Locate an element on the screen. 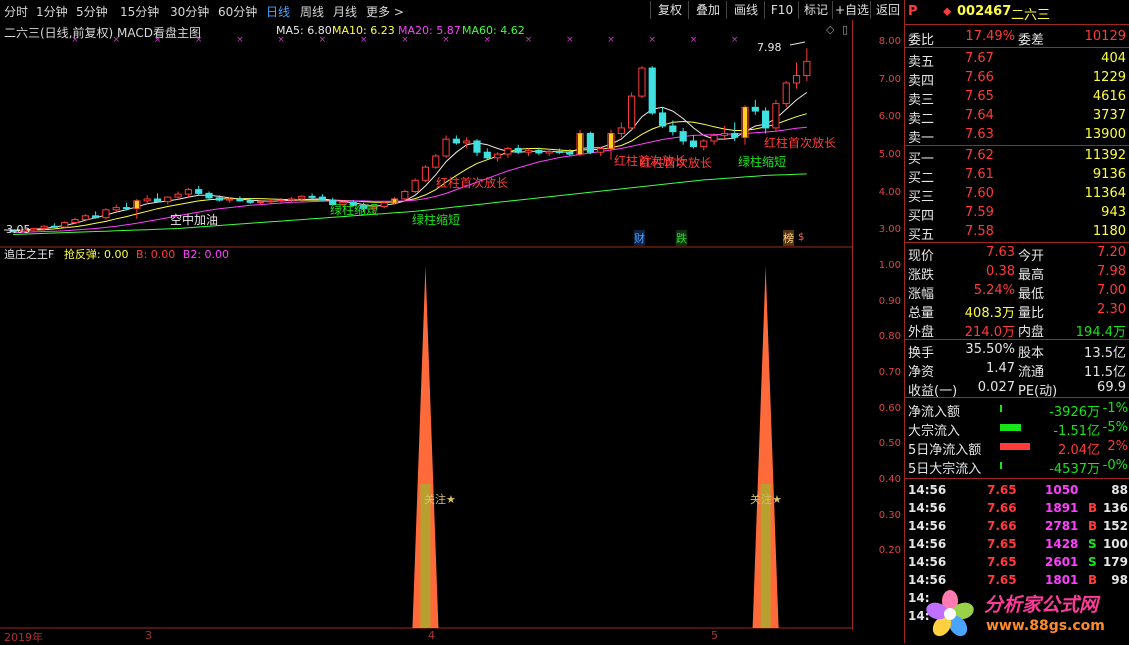 The width and height of the screenshot is (1129, 645). weibi-row: 委比 17.49% 委差 10129 is located at coordinates (1017, 38).